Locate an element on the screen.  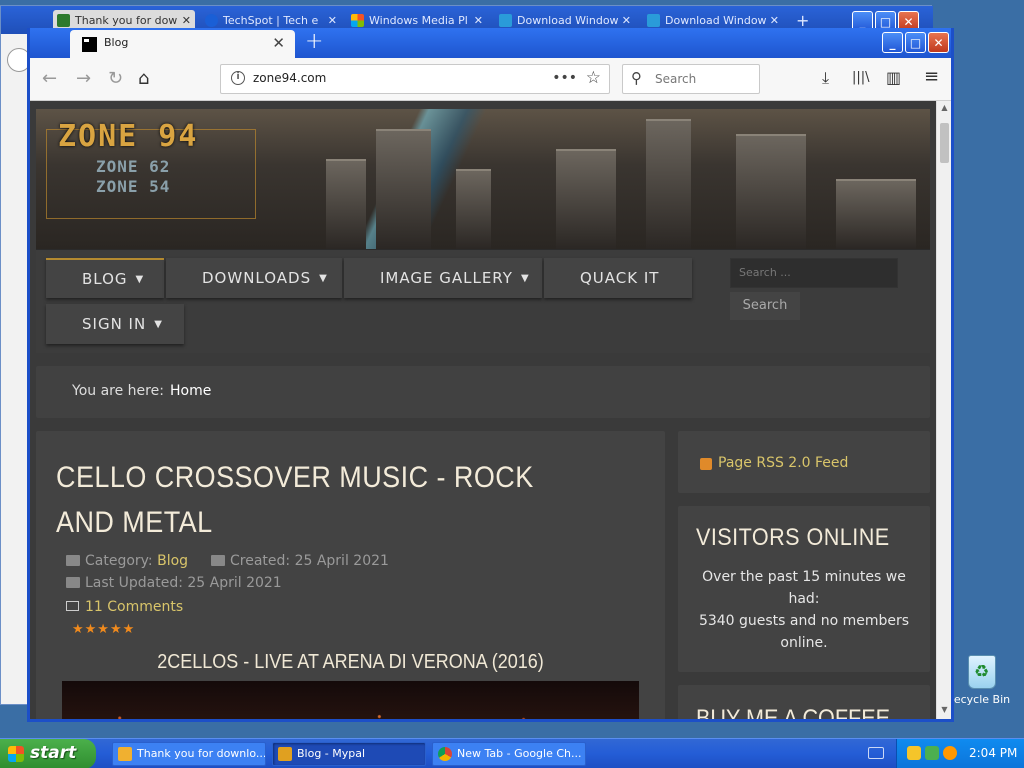
home-button: ⌂ is located at coordinates (143, 78).